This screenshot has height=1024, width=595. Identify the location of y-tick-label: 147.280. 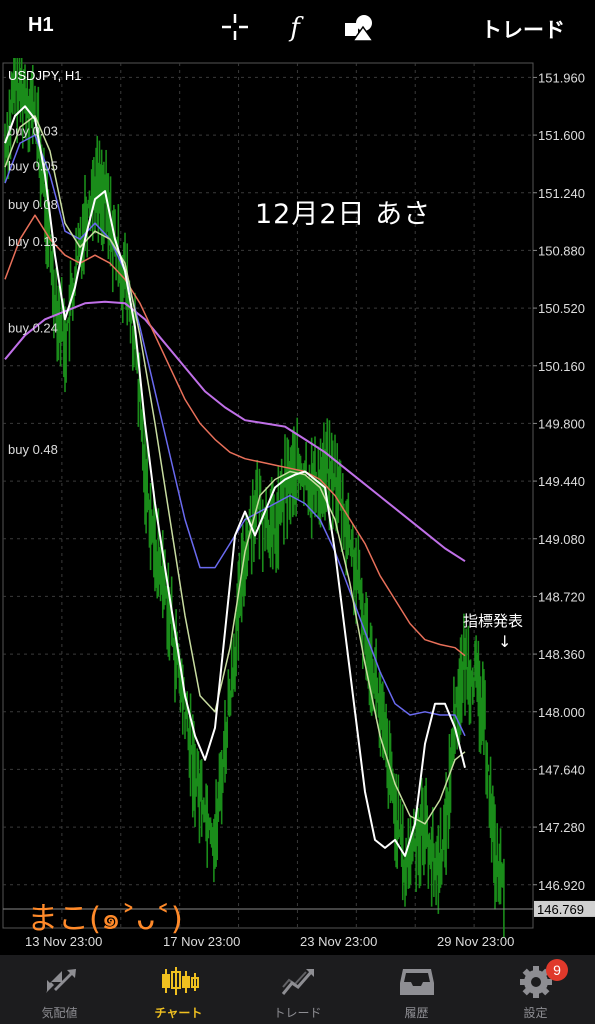
(561, 827).